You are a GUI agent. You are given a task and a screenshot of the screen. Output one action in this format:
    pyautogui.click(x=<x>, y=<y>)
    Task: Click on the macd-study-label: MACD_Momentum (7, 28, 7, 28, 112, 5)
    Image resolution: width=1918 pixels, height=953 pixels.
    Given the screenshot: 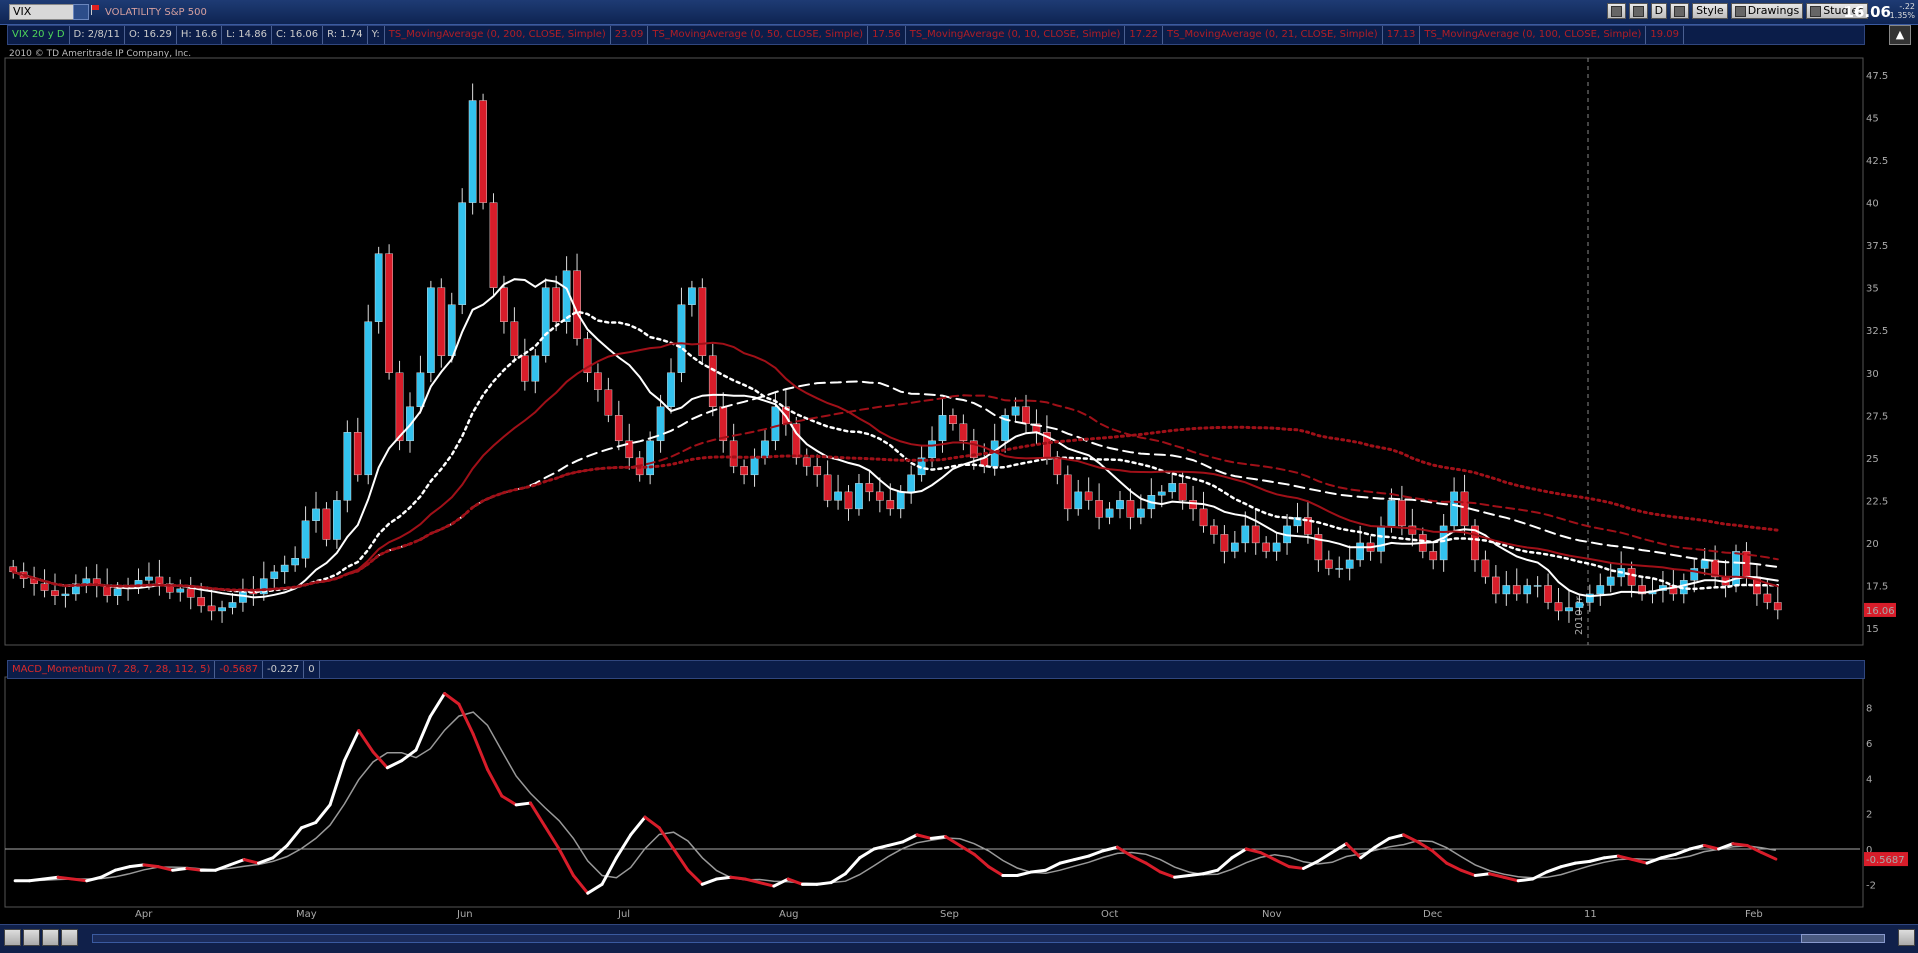 What is the action you would take?
    pyautogui.click(x=112, y=669)
    